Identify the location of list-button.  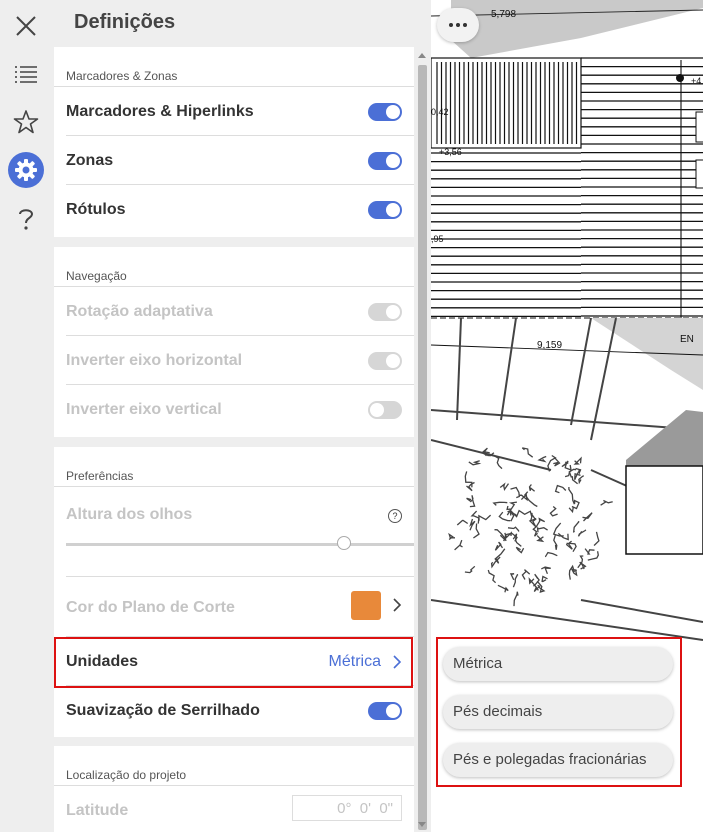
(26, 74).